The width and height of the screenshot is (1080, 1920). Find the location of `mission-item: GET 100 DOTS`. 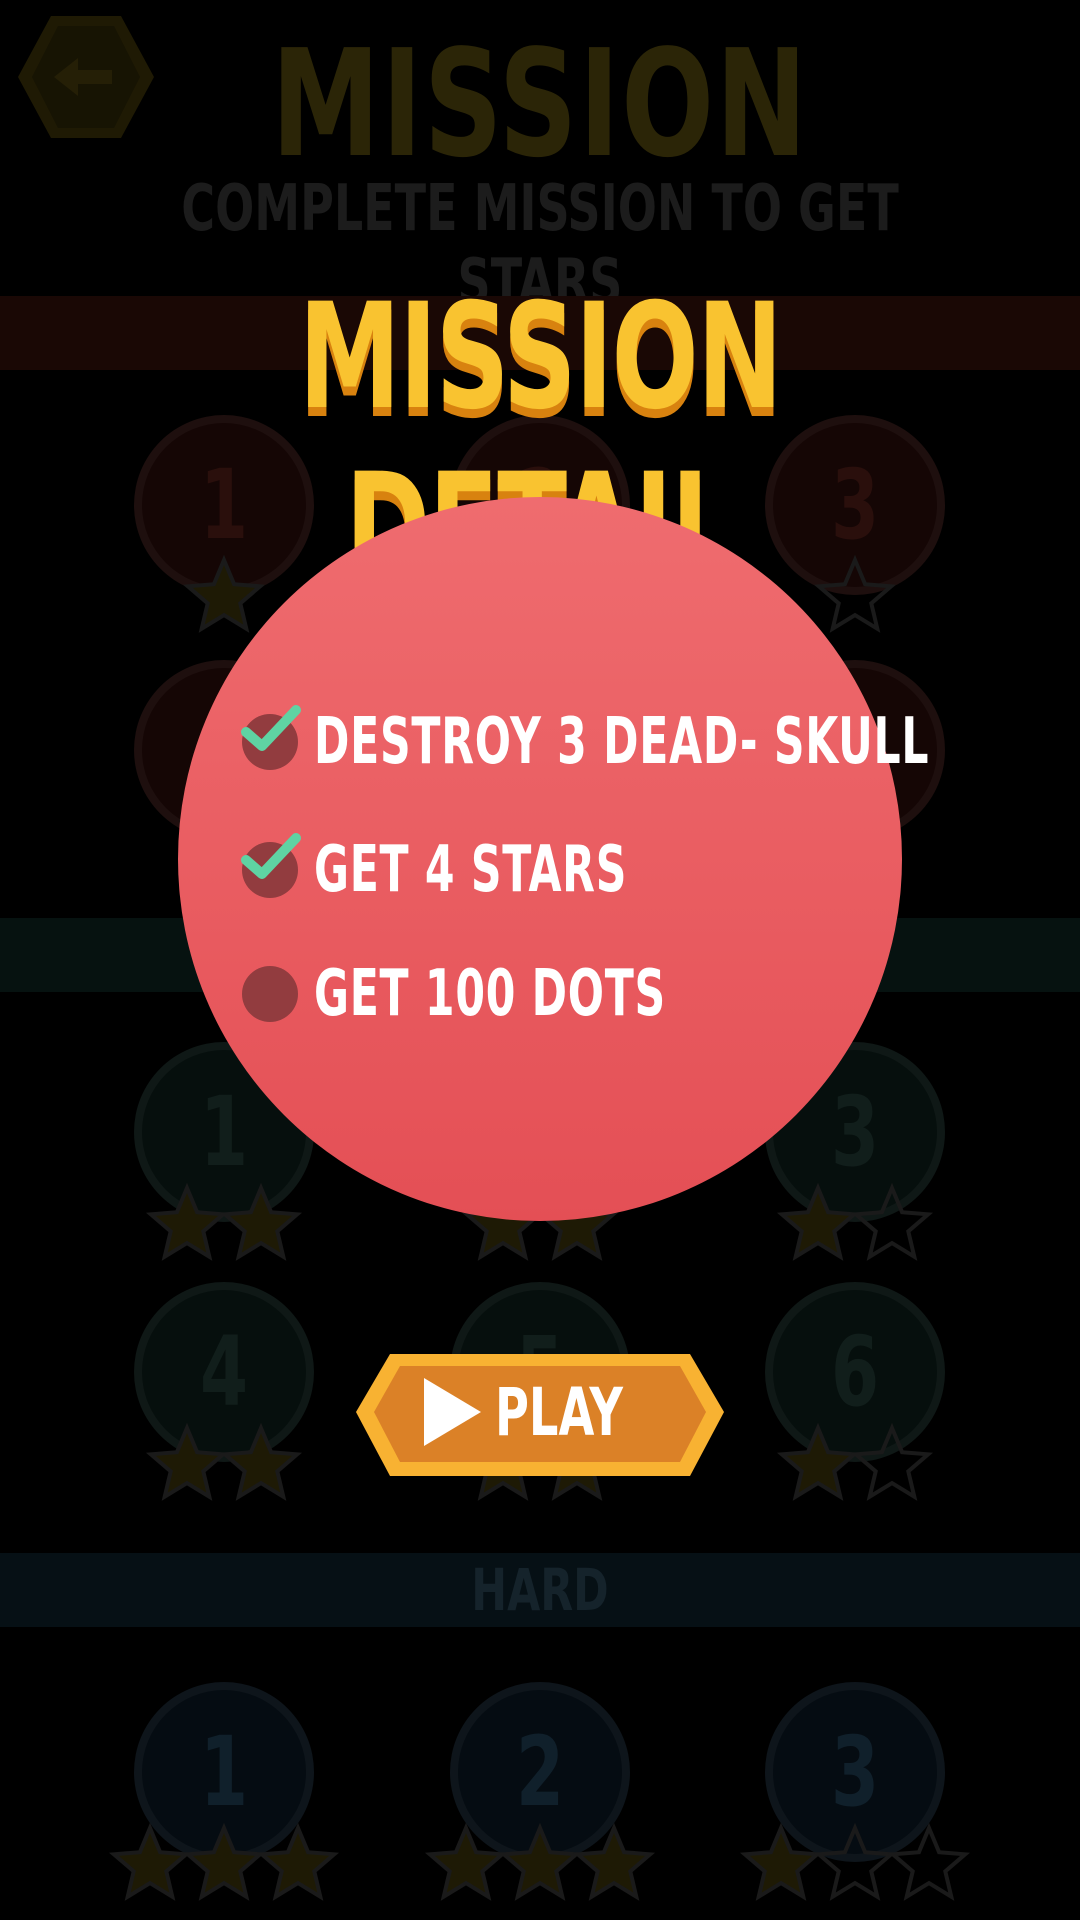

mission-item: GET 100 DOTS is located at coordinates (516, 994).